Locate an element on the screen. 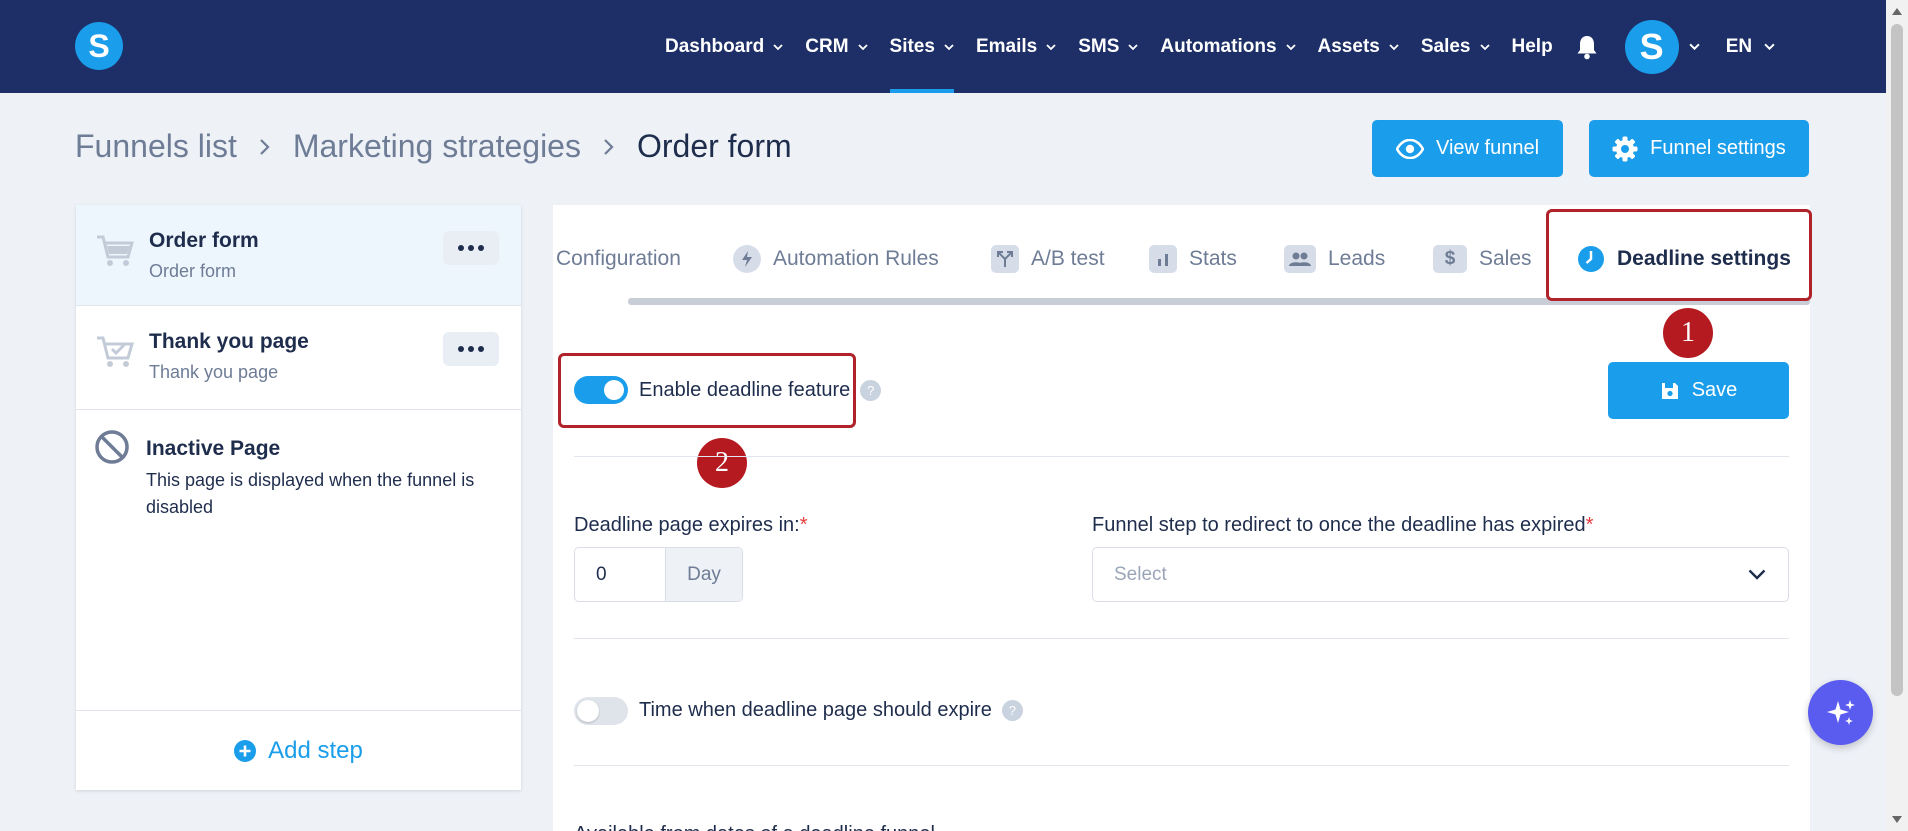 Image resolution: width=1908 pixels, height=831 pixels. eye-icon is located at coordinates (1409, 148).